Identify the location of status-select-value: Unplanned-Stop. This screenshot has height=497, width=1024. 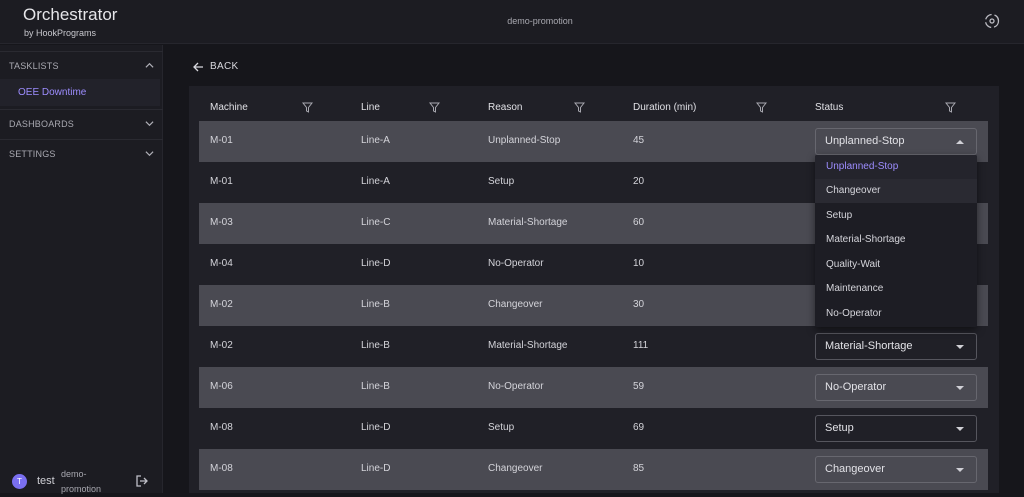
(865, 141).